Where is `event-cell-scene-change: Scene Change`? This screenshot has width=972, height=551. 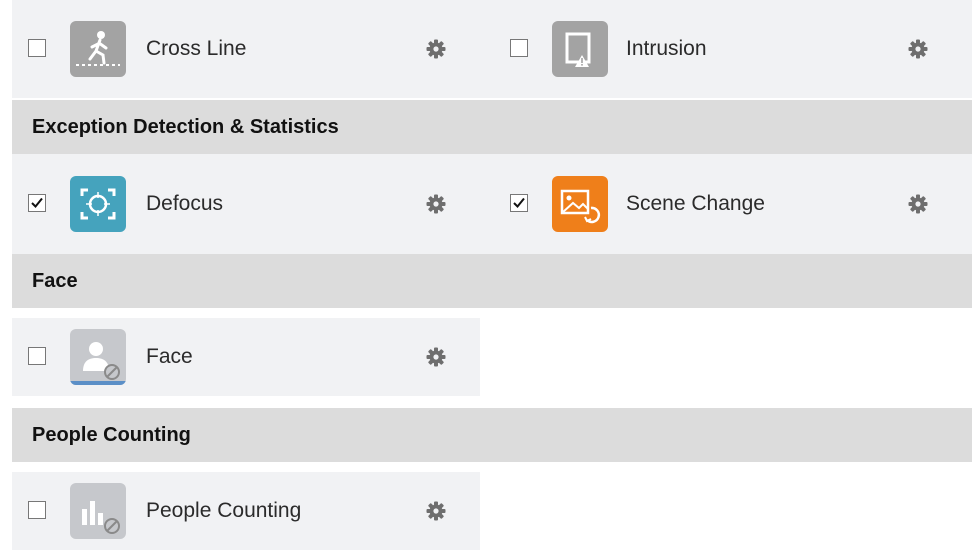
event-cell-scene-change: Scene Change is located at coordinates (726, 204).